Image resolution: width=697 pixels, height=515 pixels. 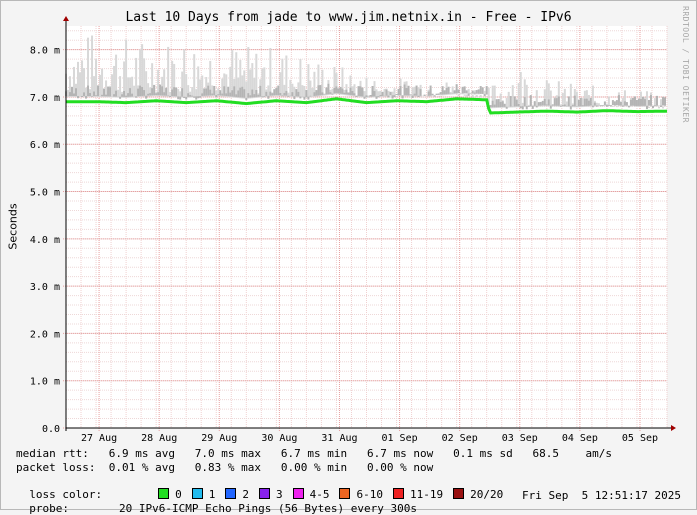 What do you see at coordinates (45, 98) in the screenshot?
I see `y-tick-label: 7.0 m` at bounding box center [45, 98].